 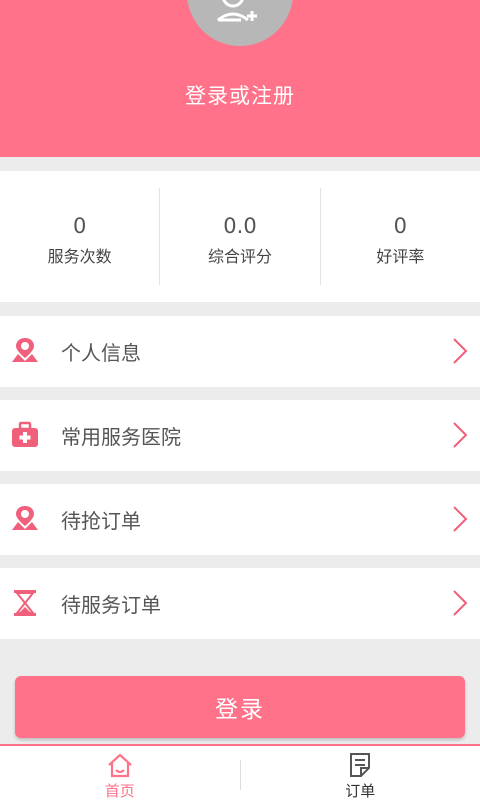 What do you see at coordinates (240, 707) in the screenshot?
I see `login-button: 登录` at bounding box center [240, 707].